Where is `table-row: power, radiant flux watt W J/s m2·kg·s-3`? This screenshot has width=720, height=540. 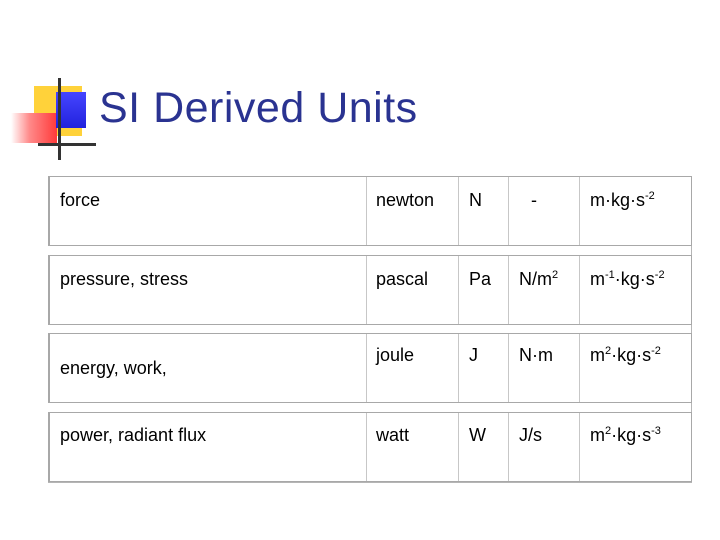 table-row: power, radiant flux watt W J/s m2·kg·s-3 is located at coordinates (370, 447).